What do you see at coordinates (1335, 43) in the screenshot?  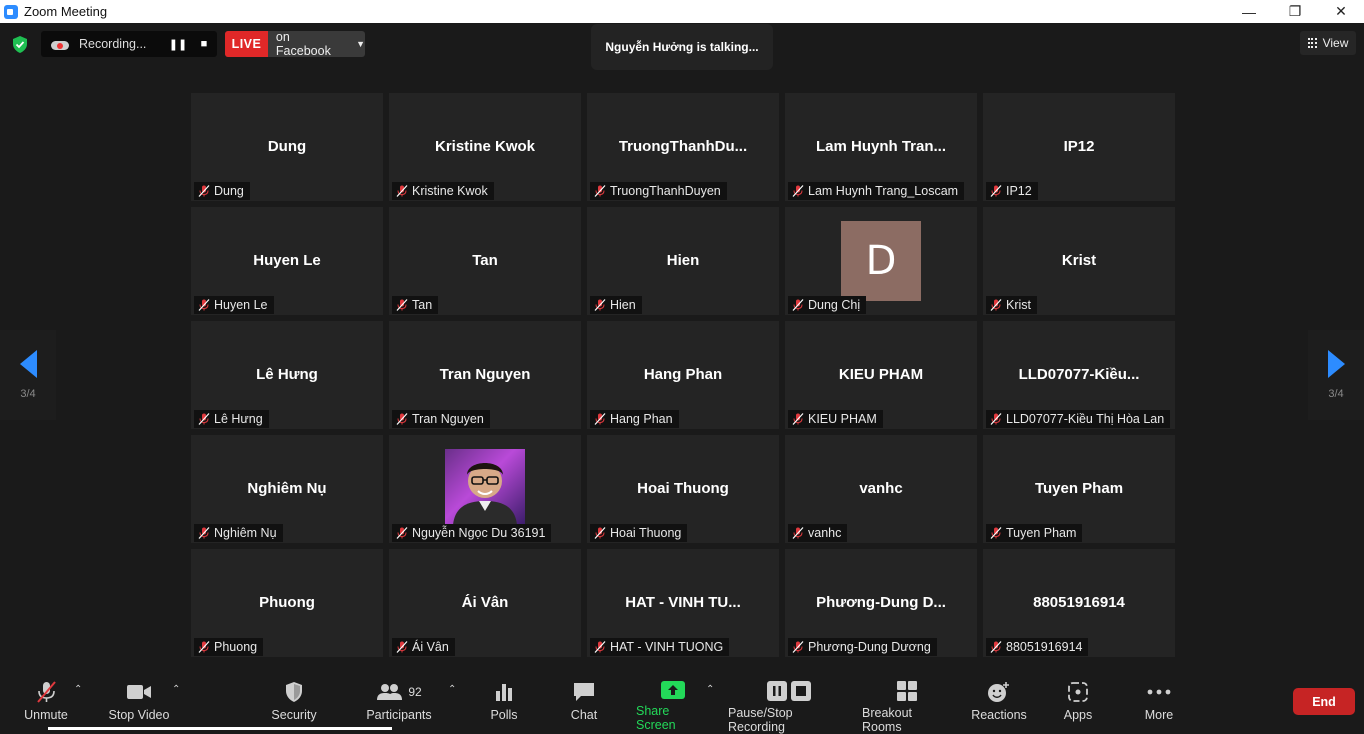 I see `view-label: View` at bounding box center [1335, 43].